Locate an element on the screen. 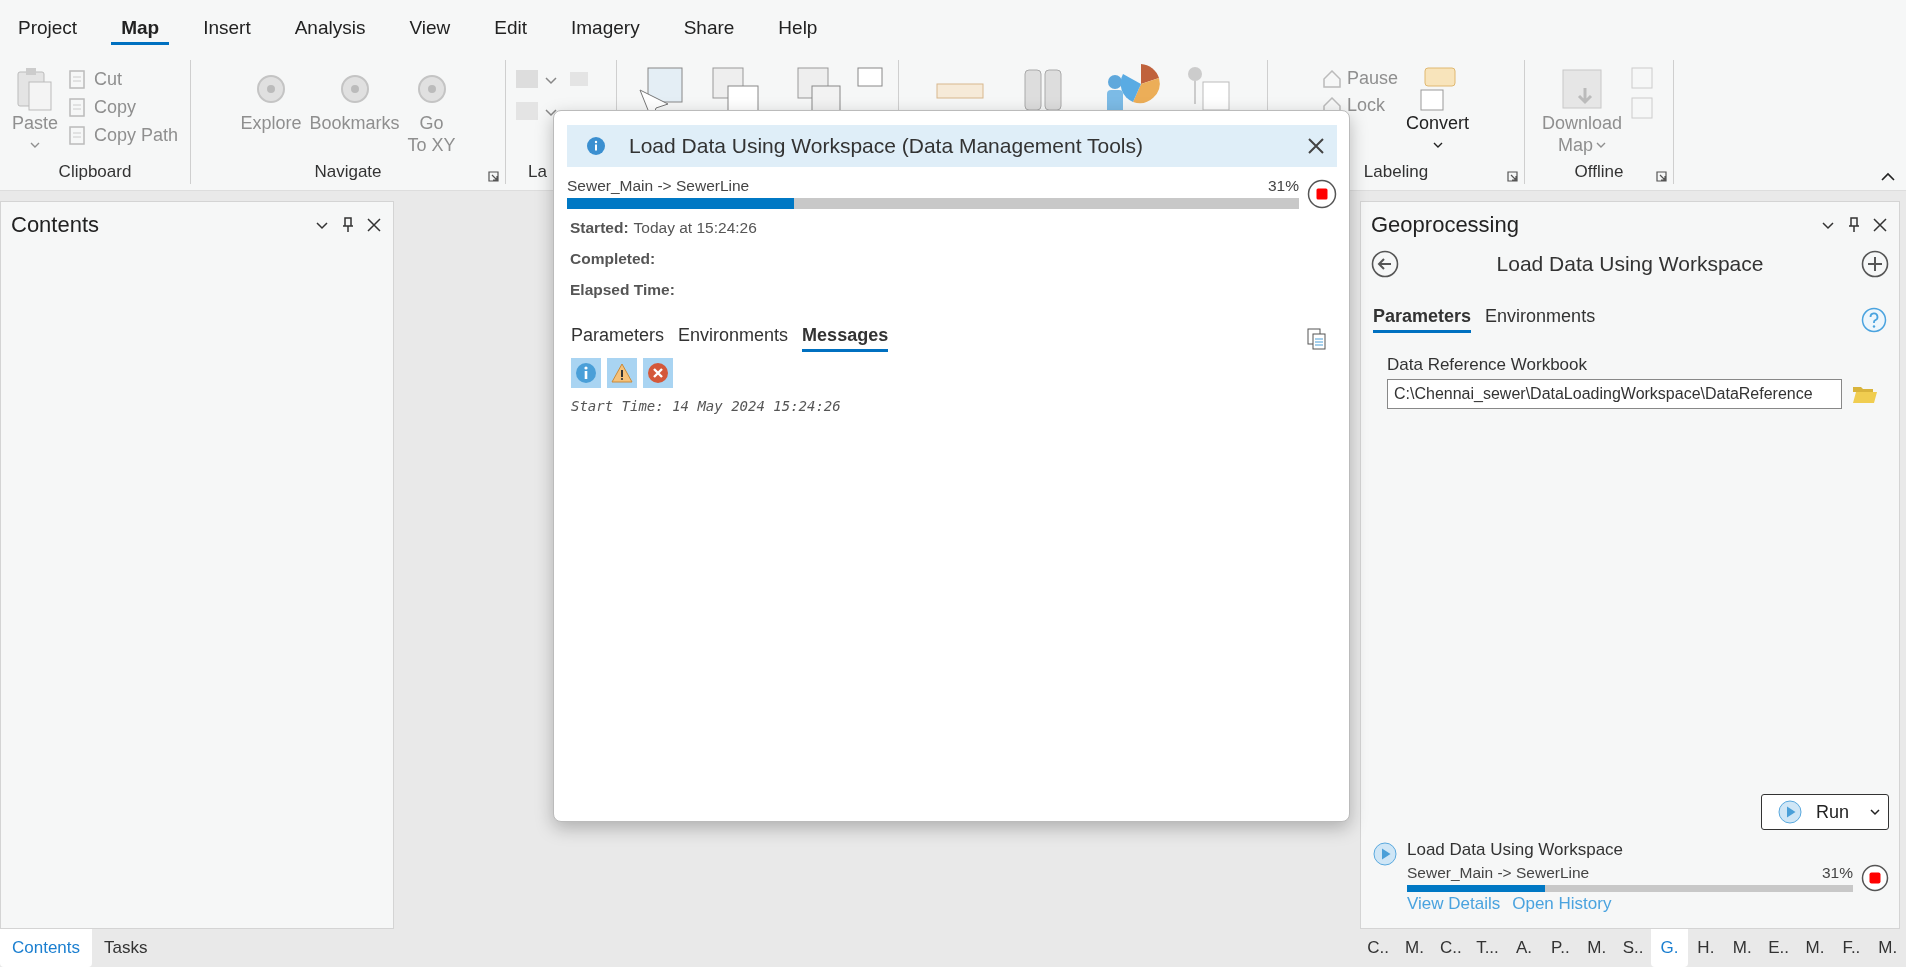 The height and width of the screenshot is (967, 1906). group-label: Offline is located at coordinates (1599, 172).